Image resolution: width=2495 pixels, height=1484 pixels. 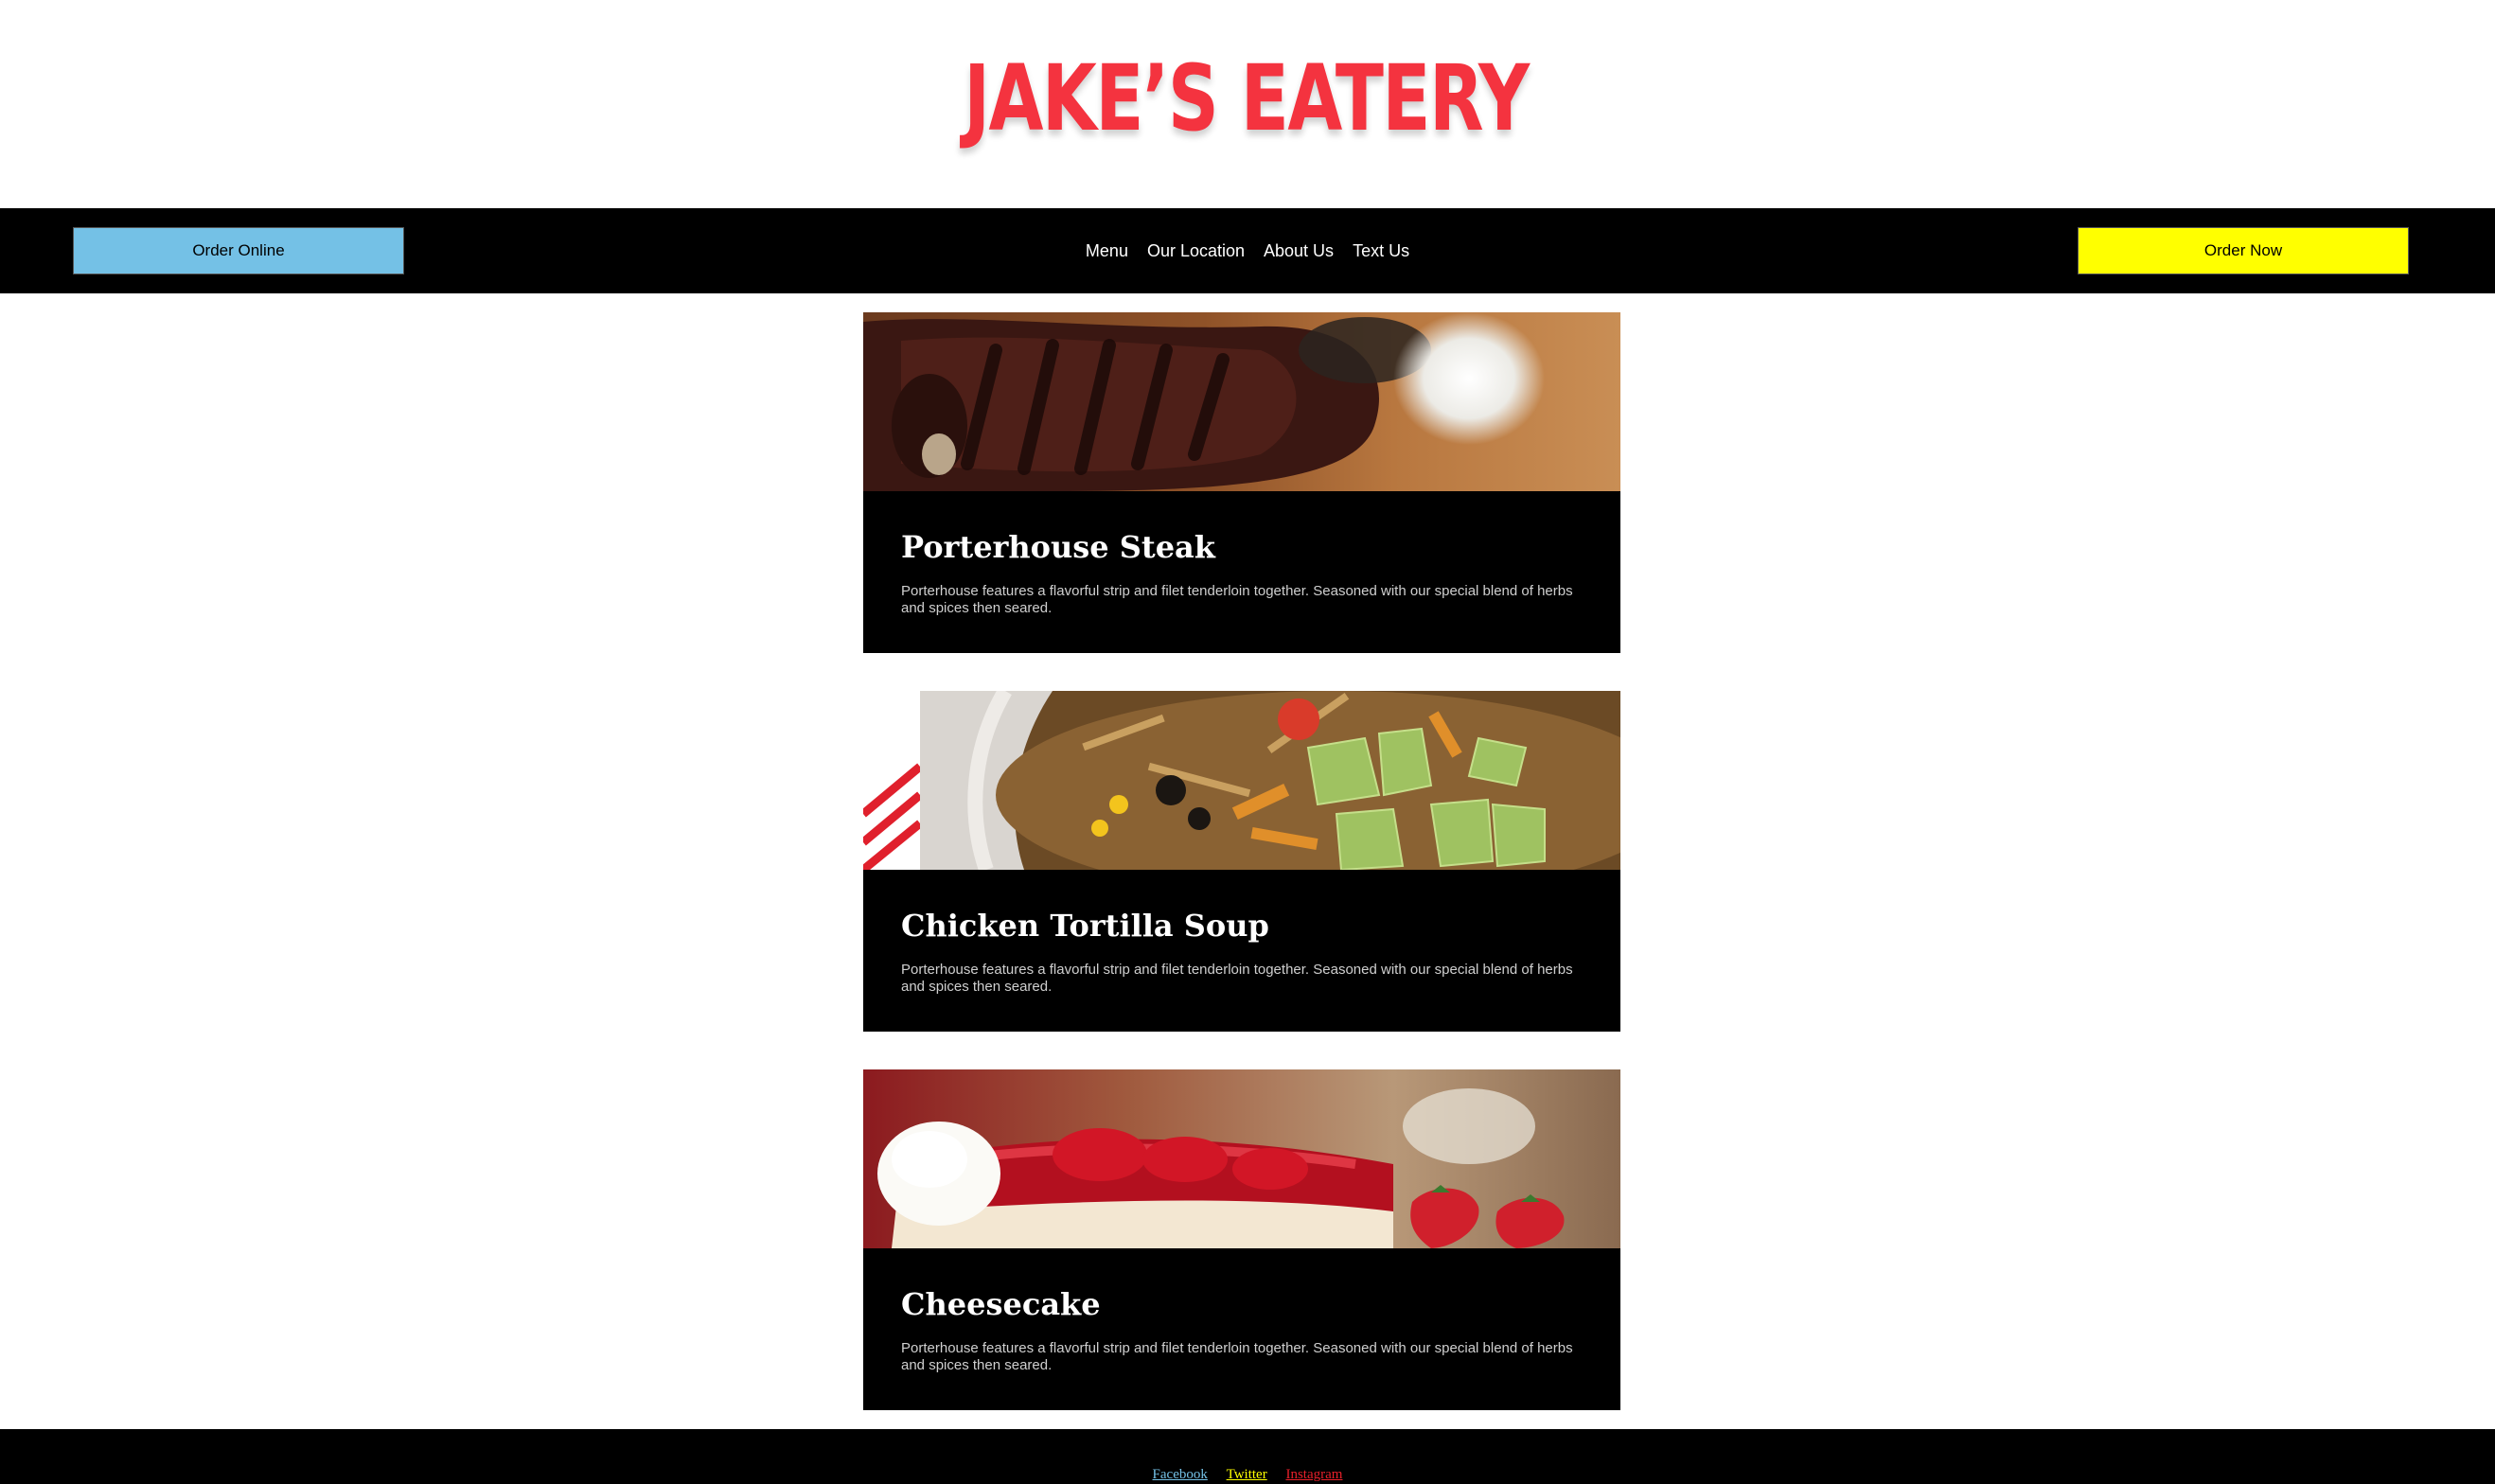 I want to click on porterhouse-steak-image, so click(x=1241, y=401).